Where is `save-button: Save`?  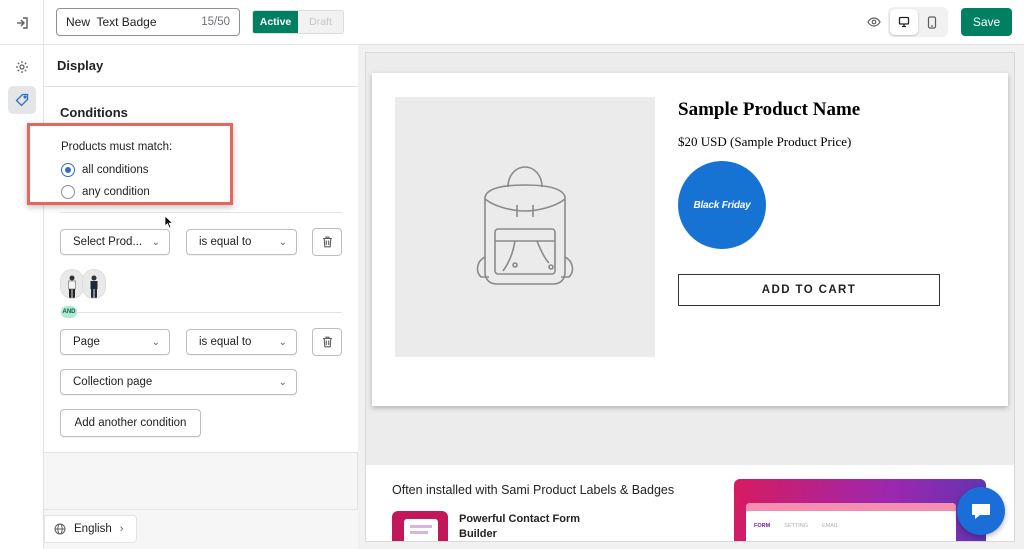 save-button: Save is located at coordinates (986, 22).